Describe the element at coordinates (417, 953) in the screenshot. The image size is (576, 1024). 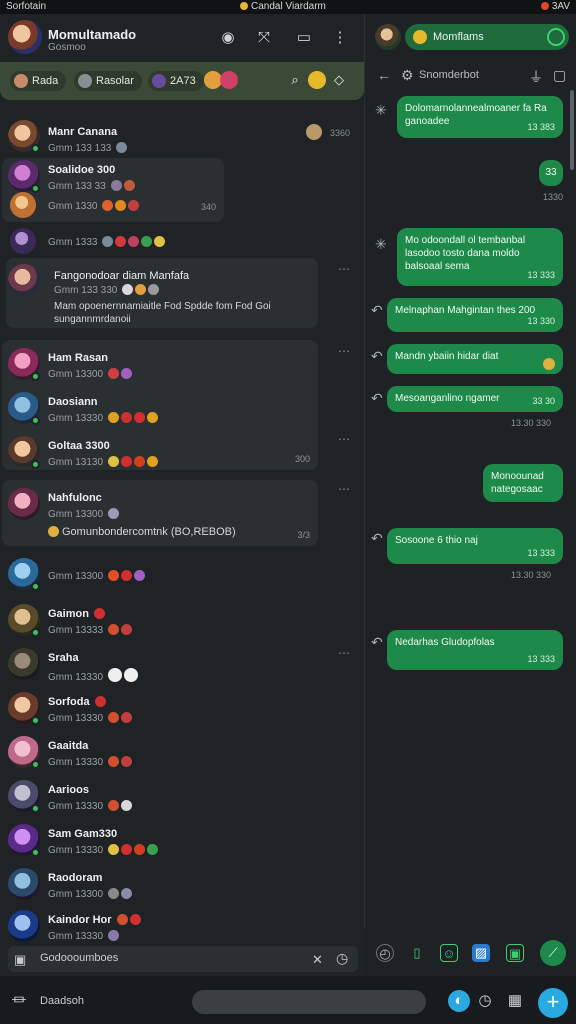
I see `document-icon: ▯` at that location.